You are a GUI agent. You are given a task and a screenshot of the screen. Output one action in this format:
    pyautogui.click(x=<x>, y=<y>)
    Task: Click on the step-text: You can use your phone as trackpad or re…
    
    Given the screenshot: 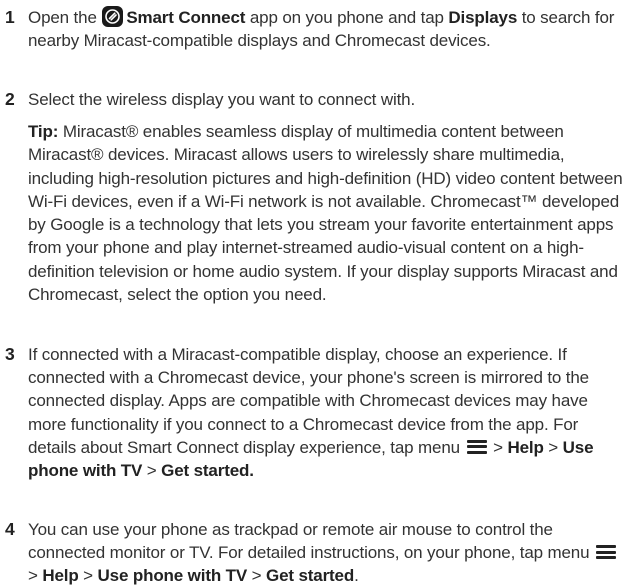 What is the action you would take?
    pyautogui.click(x=327, y=553)
    